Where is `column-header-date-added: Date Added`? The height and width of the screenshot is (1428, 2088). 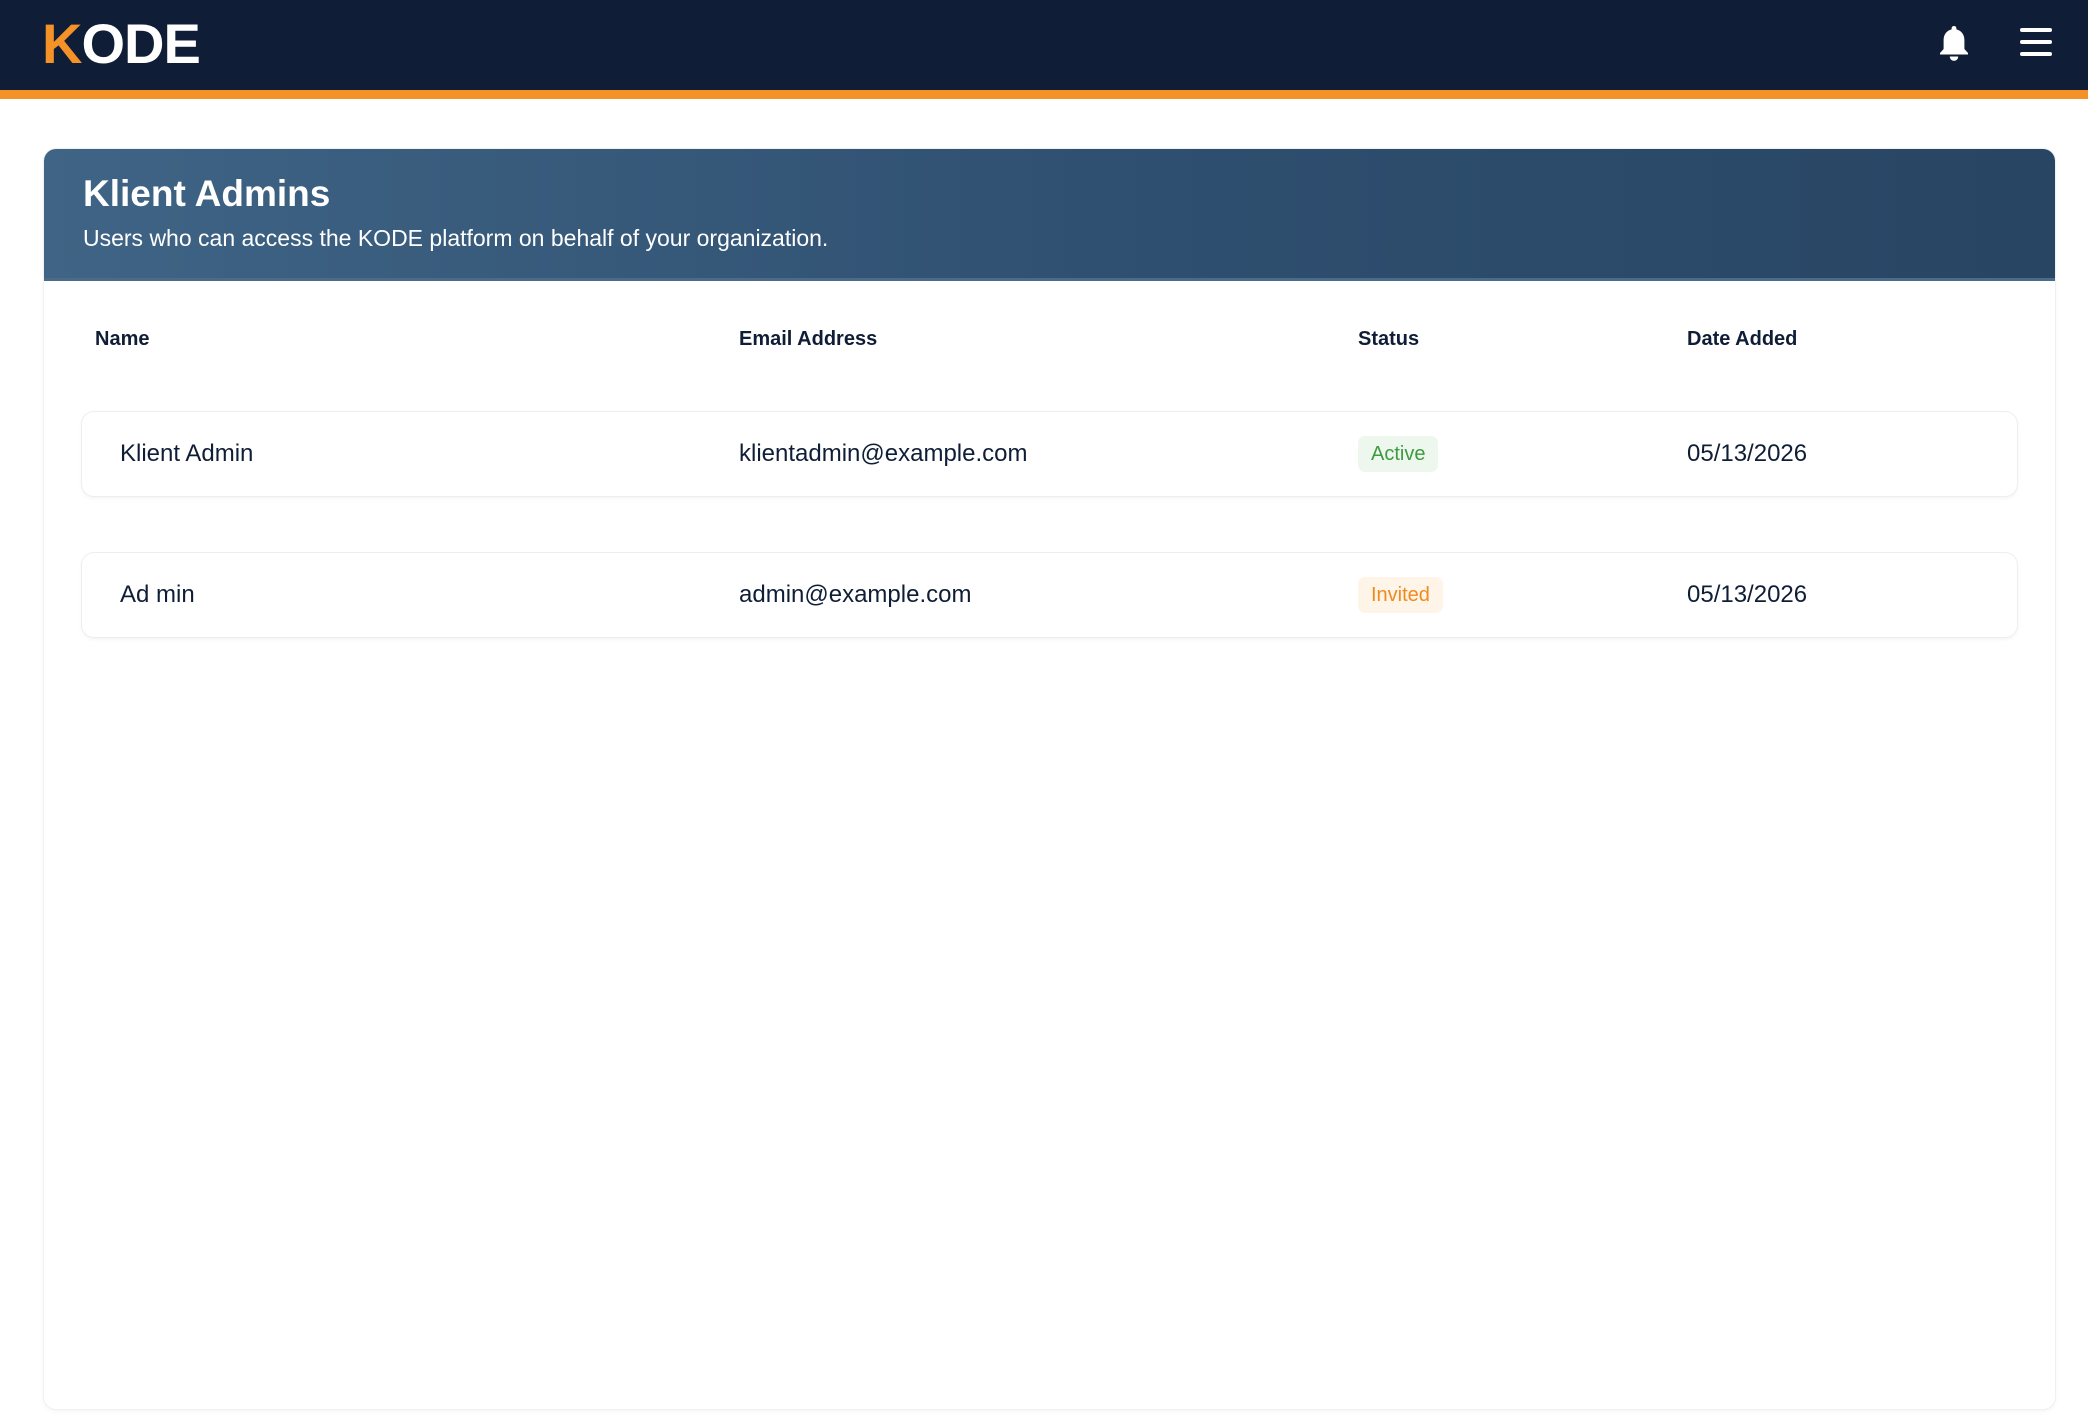 column-header-date-added: Date Added is located at coordinates (1742, 339).